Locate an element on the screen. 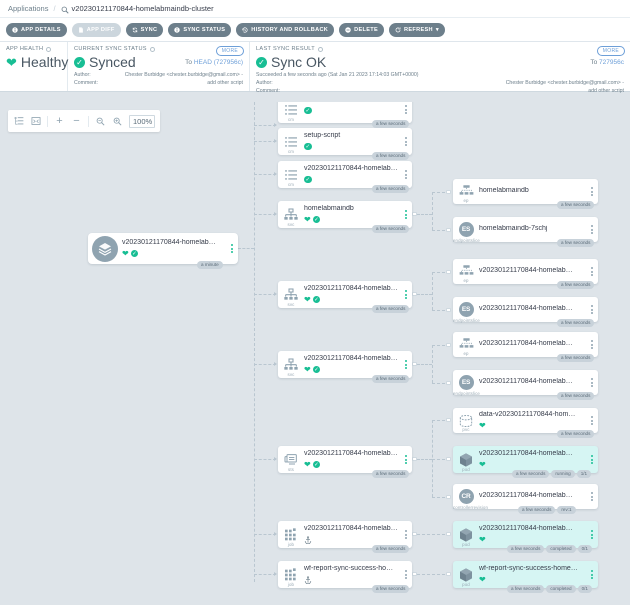  delete-button: DELETE is located at coordinates (362, 29).